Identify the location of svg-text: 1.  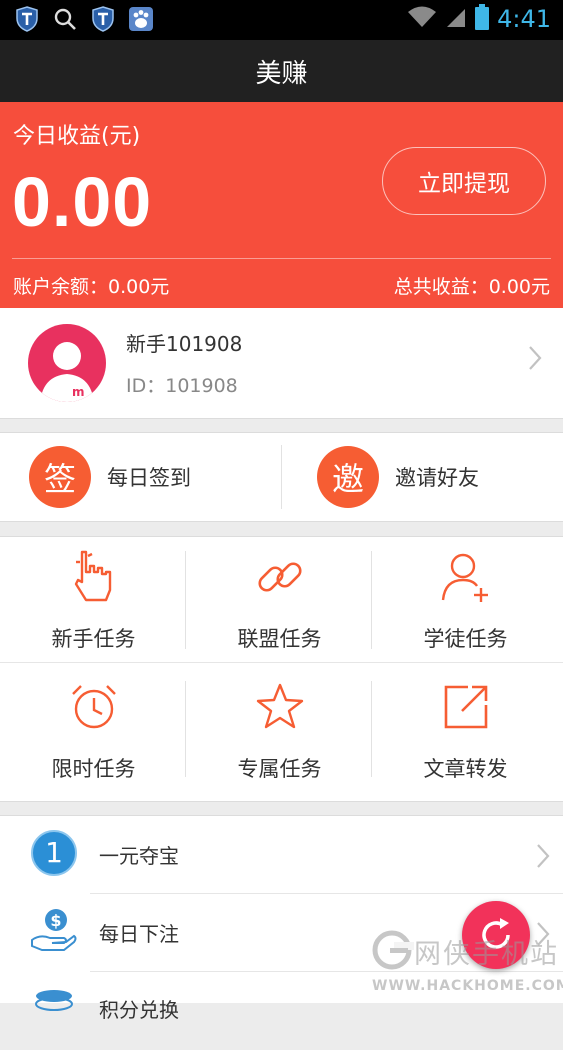
(54, 852).